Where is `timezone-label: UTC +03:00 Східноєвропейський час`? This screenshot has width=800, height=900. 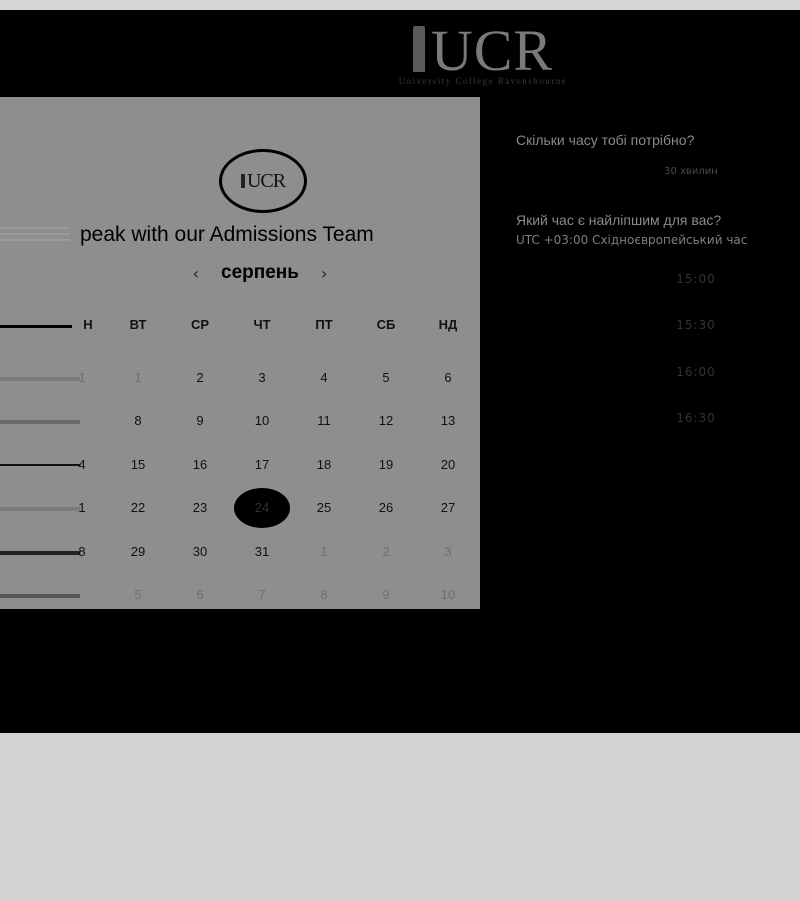 timezone-label: UTC +03:00 Східноєвропейський час is located at coordinates (631, 240).